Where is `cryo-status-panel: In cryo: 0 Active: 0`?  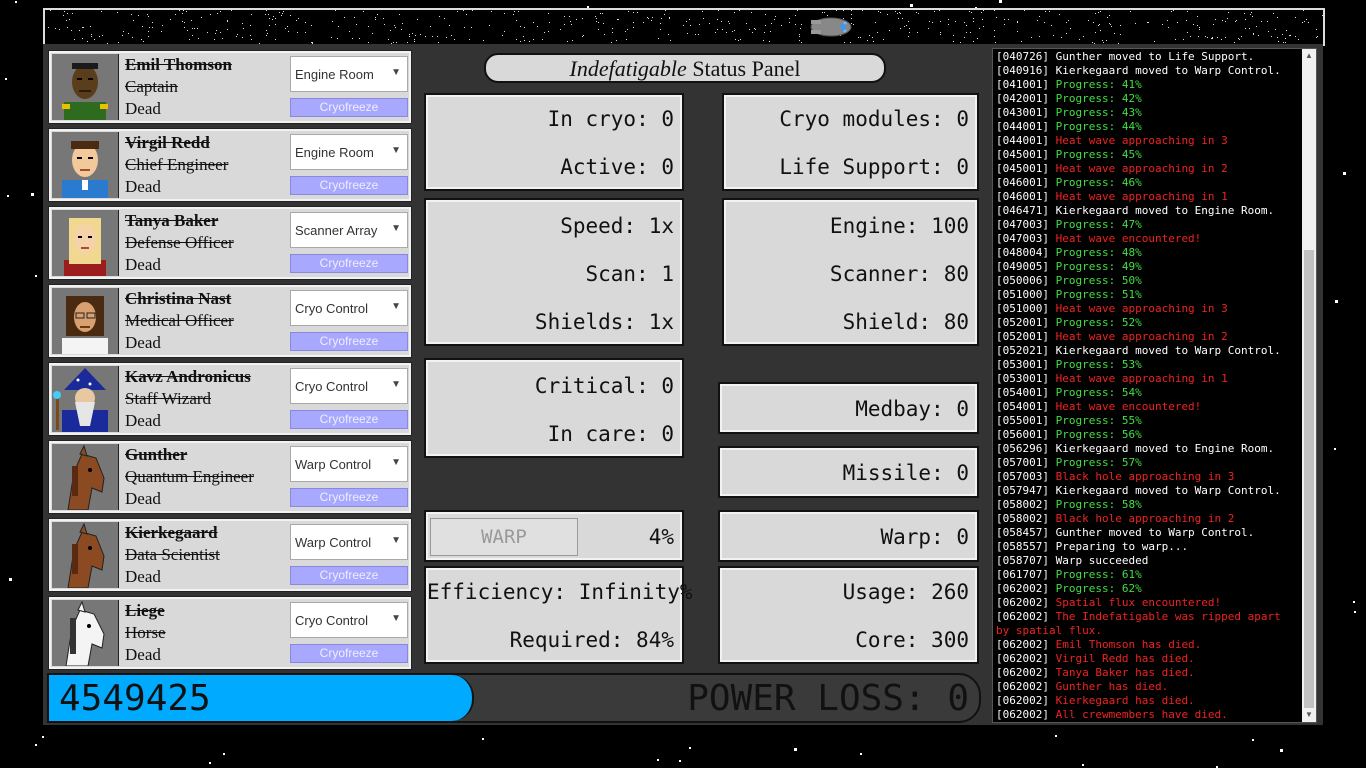
cryo-status-panel: In cryo: 0 Active: 0 is located at coordinates (554, 142).